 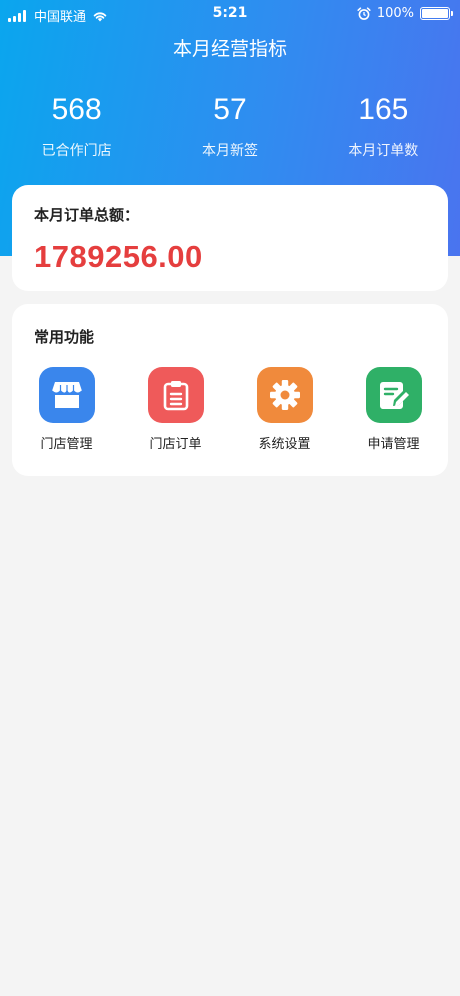 What do you see at coordinates (230, 238) in the screenshot?
I see `order-total-card: 本月订单总额： 1789256.00` at bounding box center [230, 238].